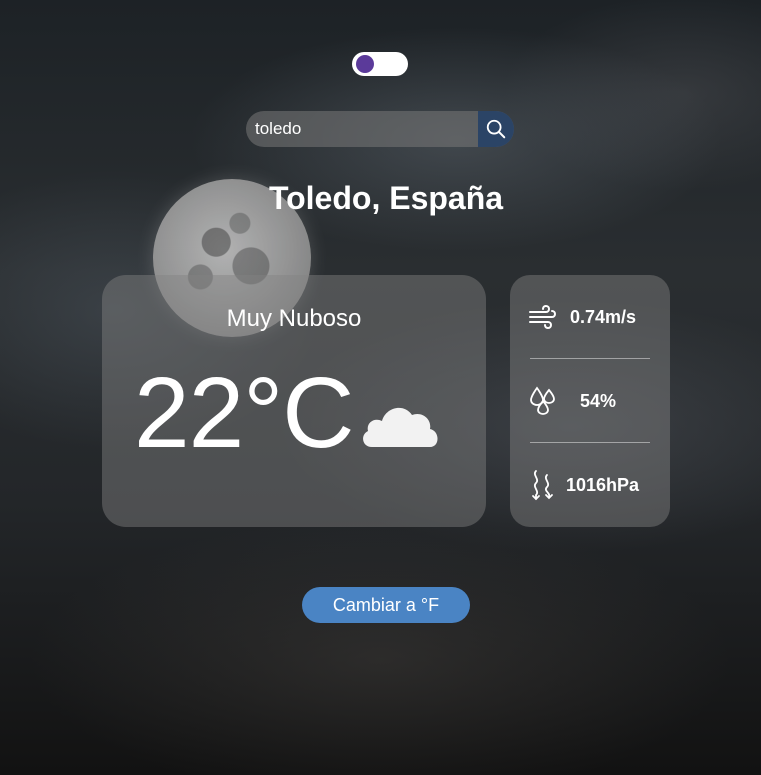 The image size is (761, 775). I want to click on humidity-stat: 54%, so click(590, 401).